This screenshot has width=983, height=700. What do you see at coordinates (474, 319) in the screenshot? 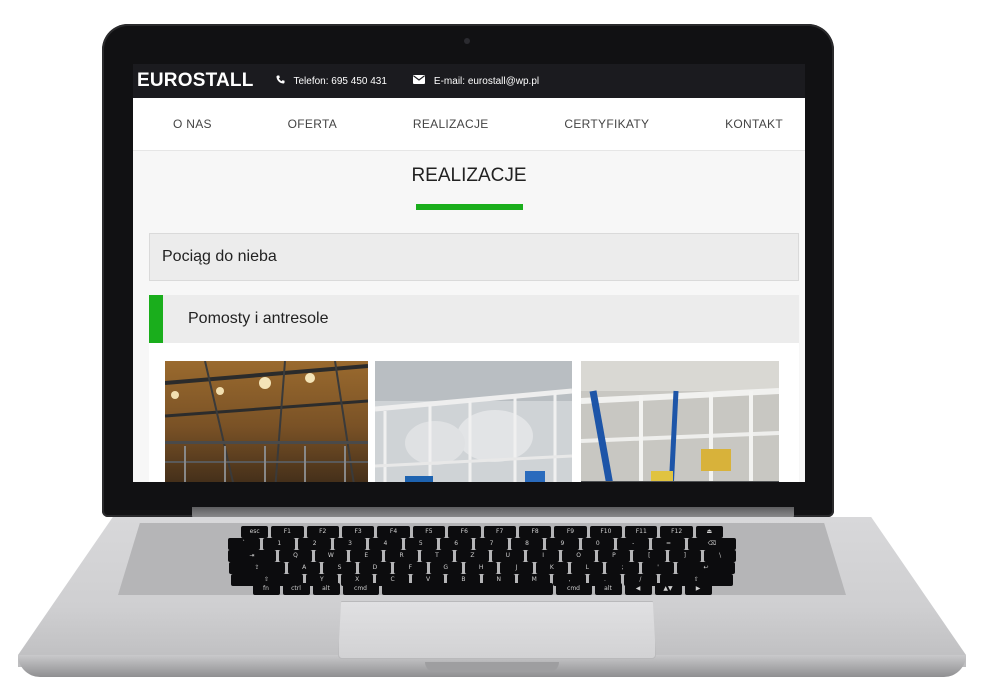
I see `accordion-item-pomosty-i-antresole: Pomosty i antresole` at bounding box center [474, 319].